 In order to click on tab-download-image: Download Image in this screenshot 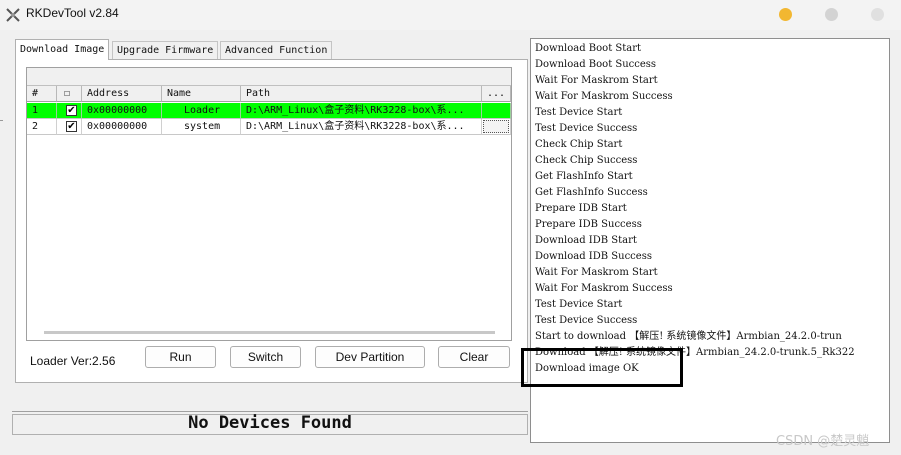, I will do `click(62, 49)`.